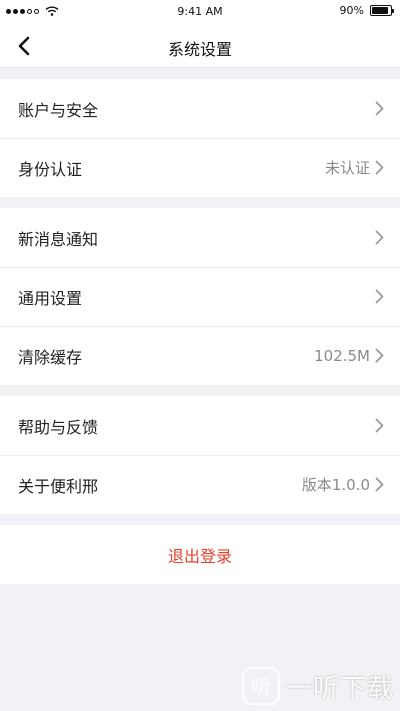 The height and width of the screenshot is (711, 400). I want to click on settings-item-general-settings: 通用设置, so click(200, 296).